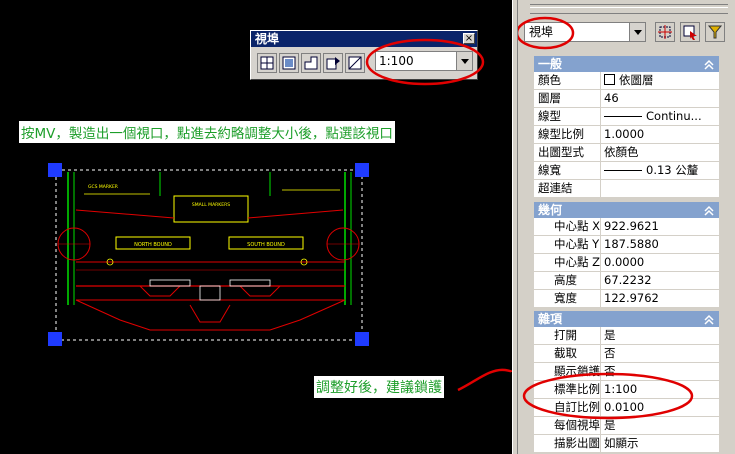 The height and width of the screenshot is (454, 735). Describe the element at coordinates (567, 353) in the screenshot. I see `property-name: 截取` at that location.